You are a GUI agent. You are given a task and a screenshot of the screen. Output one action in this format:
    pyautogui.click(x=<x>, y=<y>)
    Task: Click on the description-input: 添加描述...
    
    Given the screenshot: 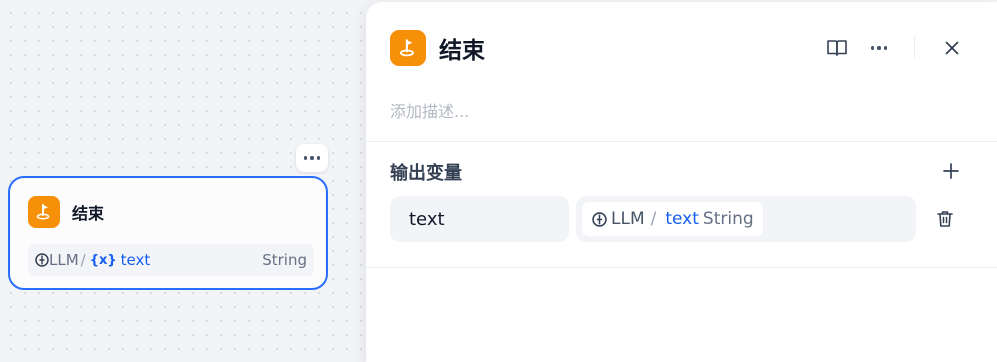 What is the action you would take?
    pyautogui.click(x=429, y=110)
    